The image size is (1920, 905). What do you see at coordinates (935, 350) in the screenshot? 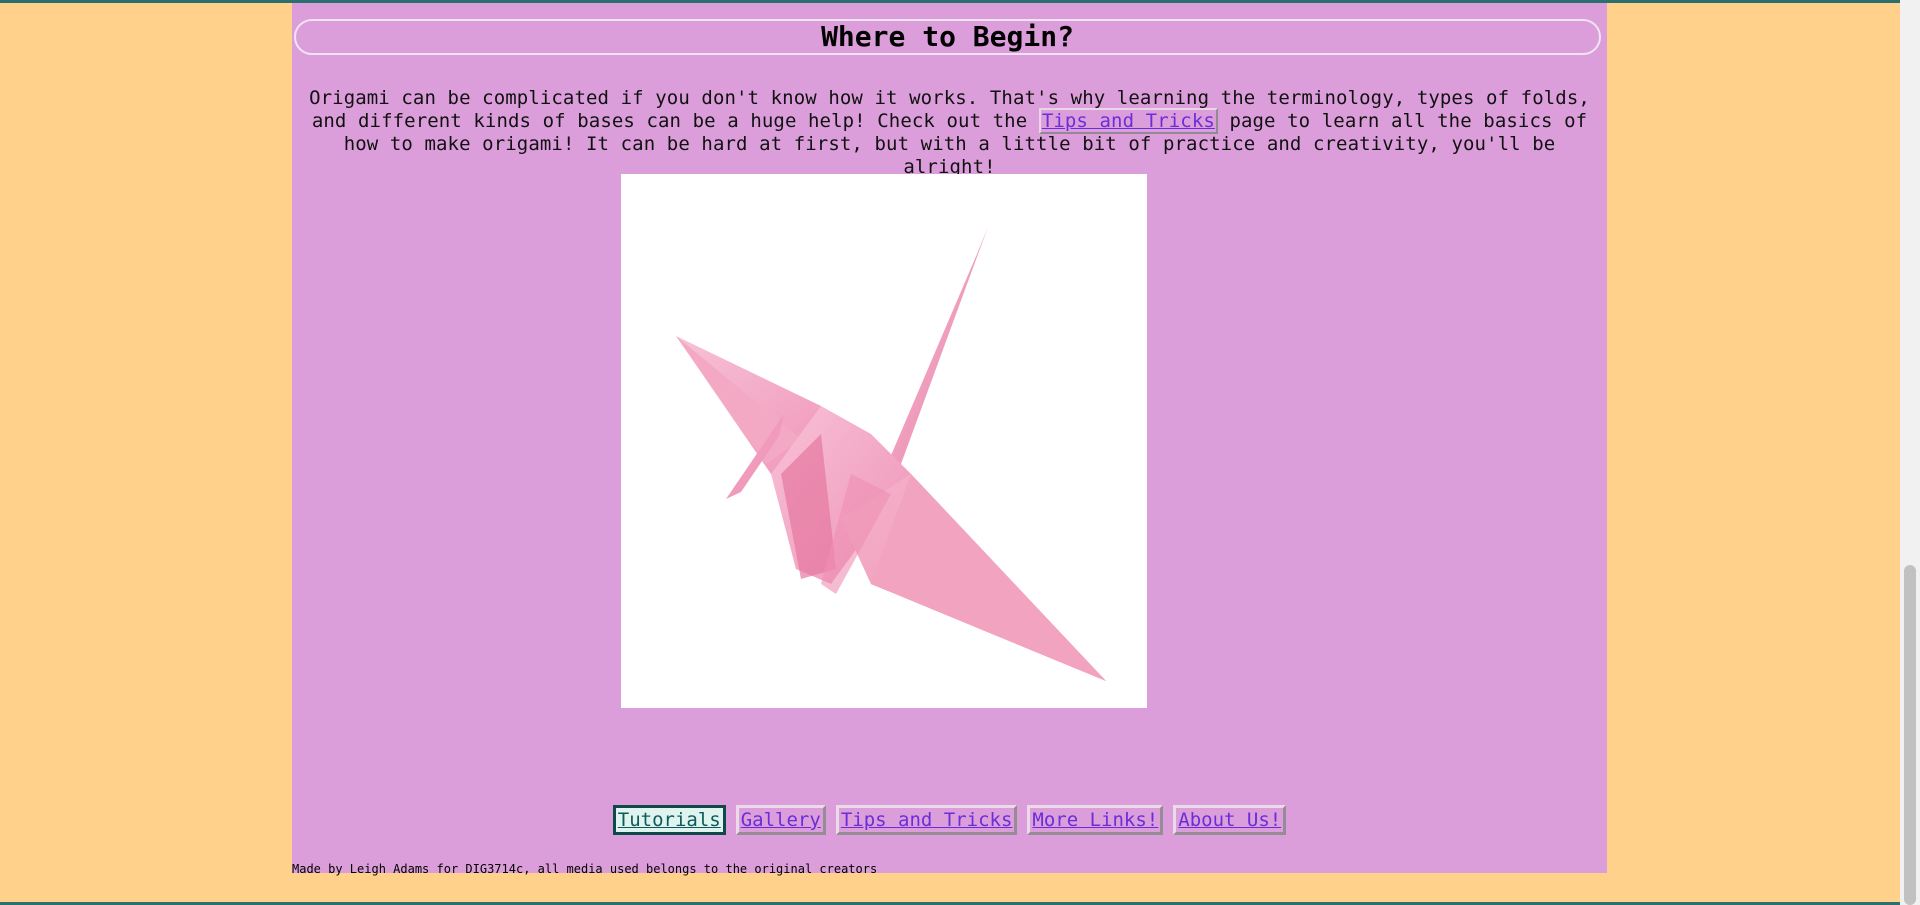
I see `crane-neck` at bounding box center [935, 350].